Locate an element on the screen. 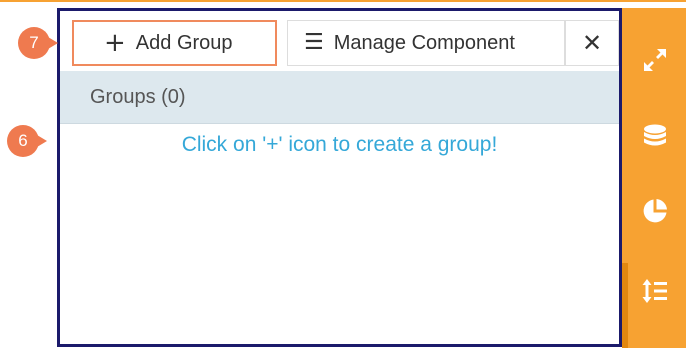 Image resolution: width=686 pixels, height=348 pixels. groups-header: Groups (0) is located at coordinates (339, 97).